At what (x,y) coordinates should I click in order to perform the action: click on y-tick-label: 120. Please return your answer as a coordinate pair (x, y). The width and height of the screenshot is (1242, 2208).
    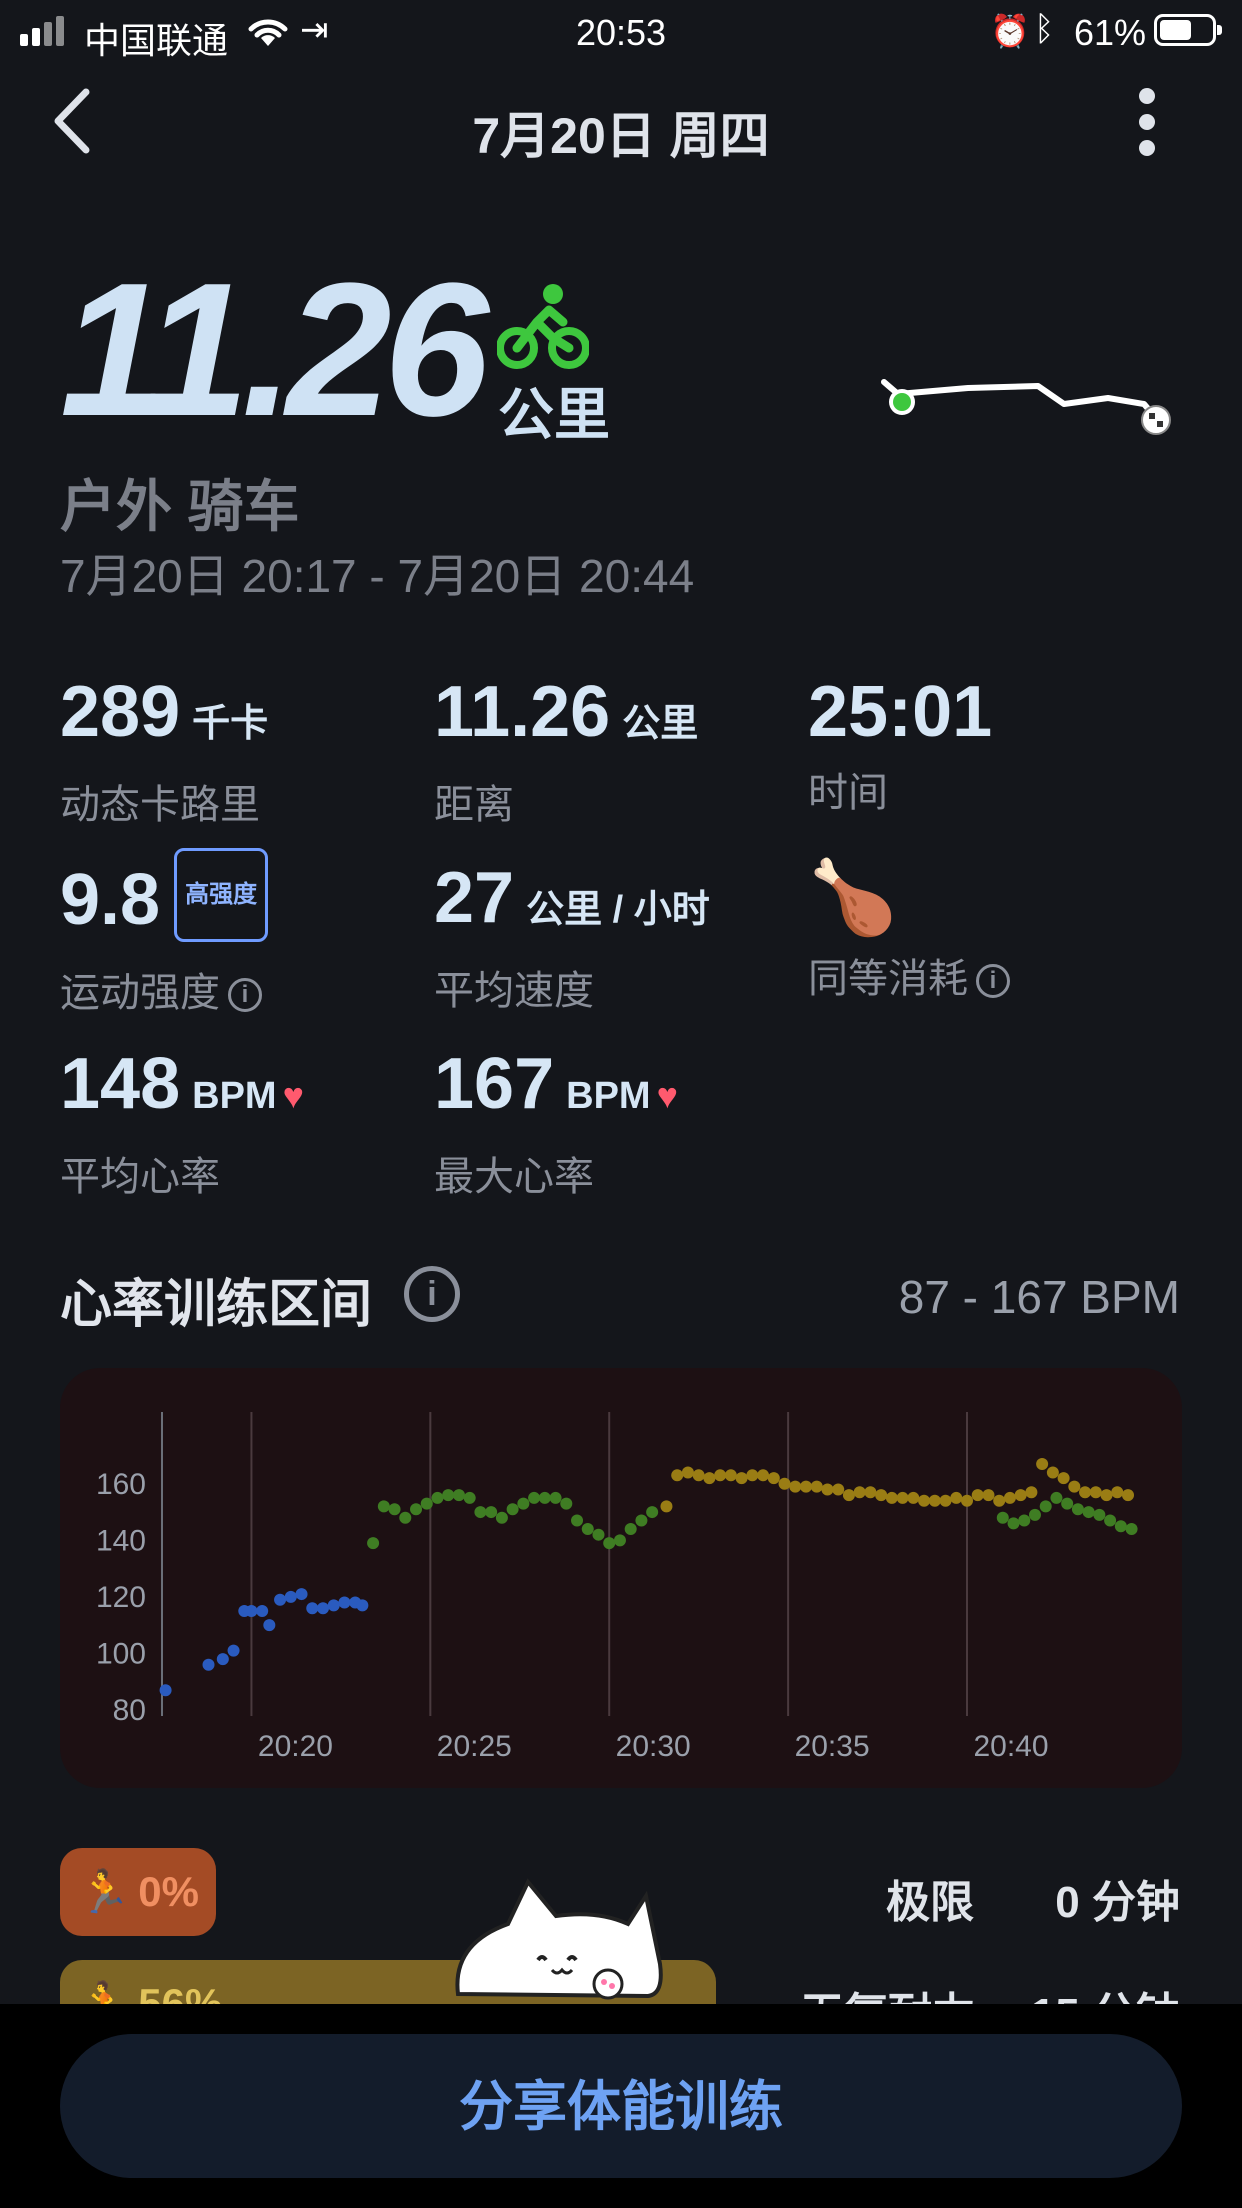
    Looking at the image, I should click on (121, 1597).